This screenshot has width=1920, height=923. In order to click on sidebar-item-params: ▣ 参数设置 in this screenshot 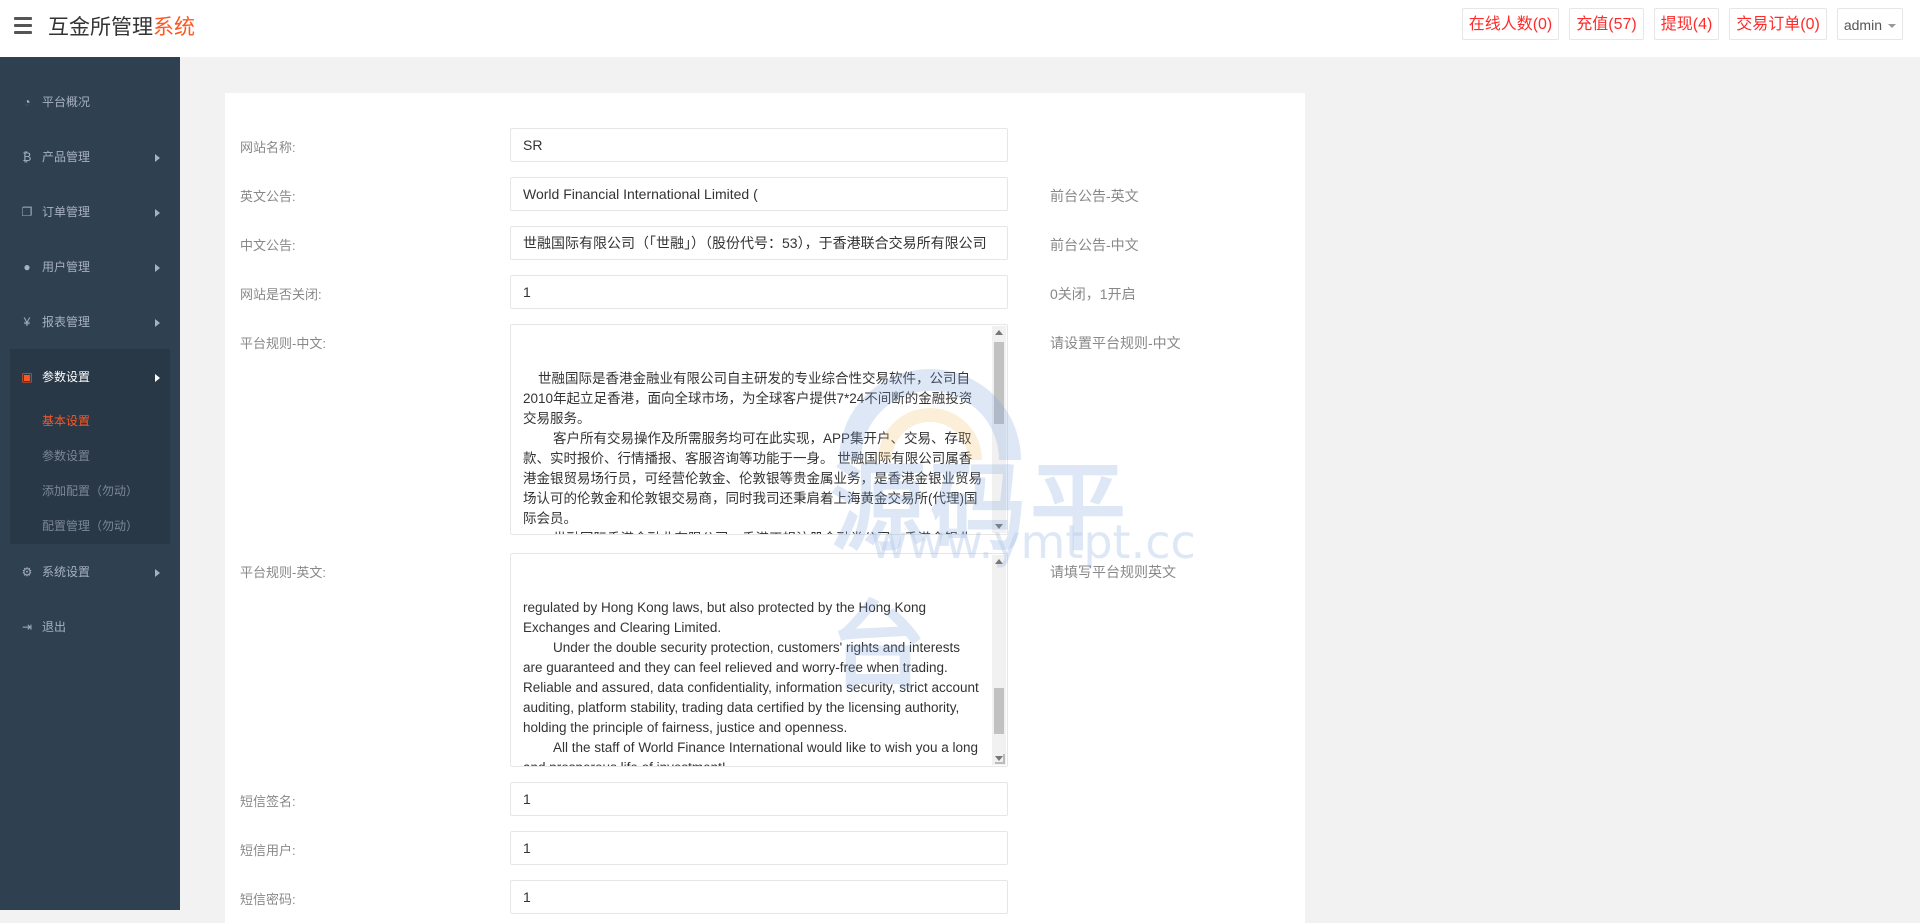, I will do `click(90, 376)`.